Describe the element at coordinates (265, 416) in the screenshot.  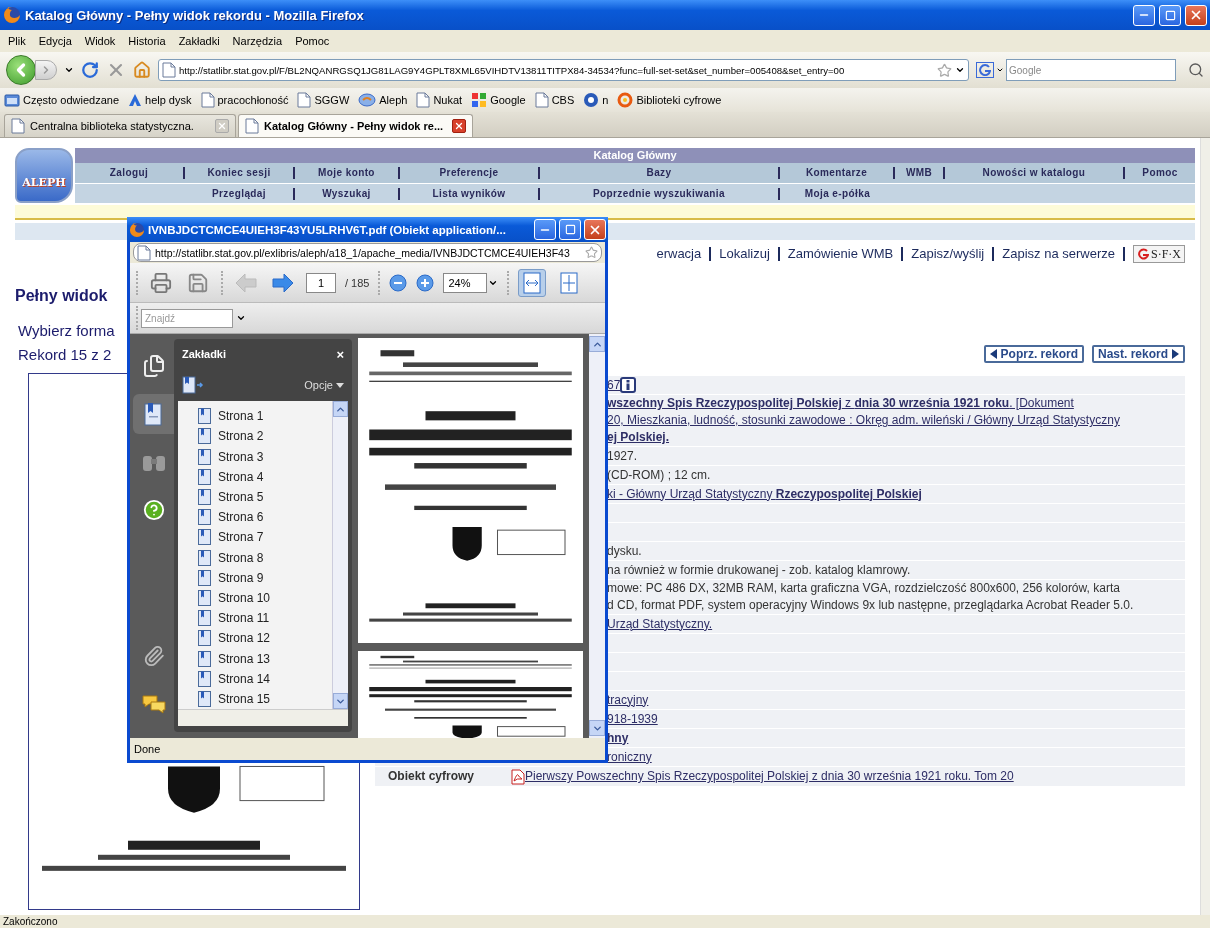
I see `bookmark-item: Strona 1` at that location.